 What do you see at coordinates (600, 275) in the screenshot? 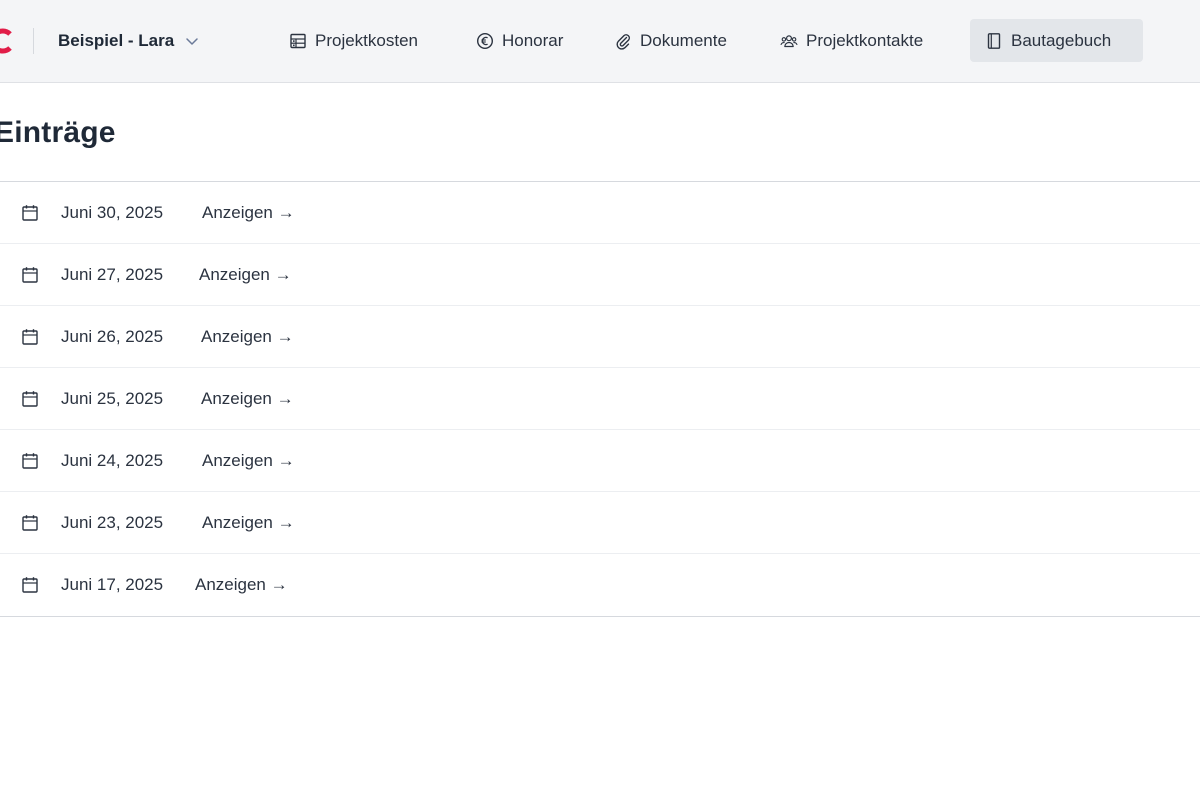
I see `list-item: Juni 27, 2025 Anzeigen →` at bounding box center [600, 275].